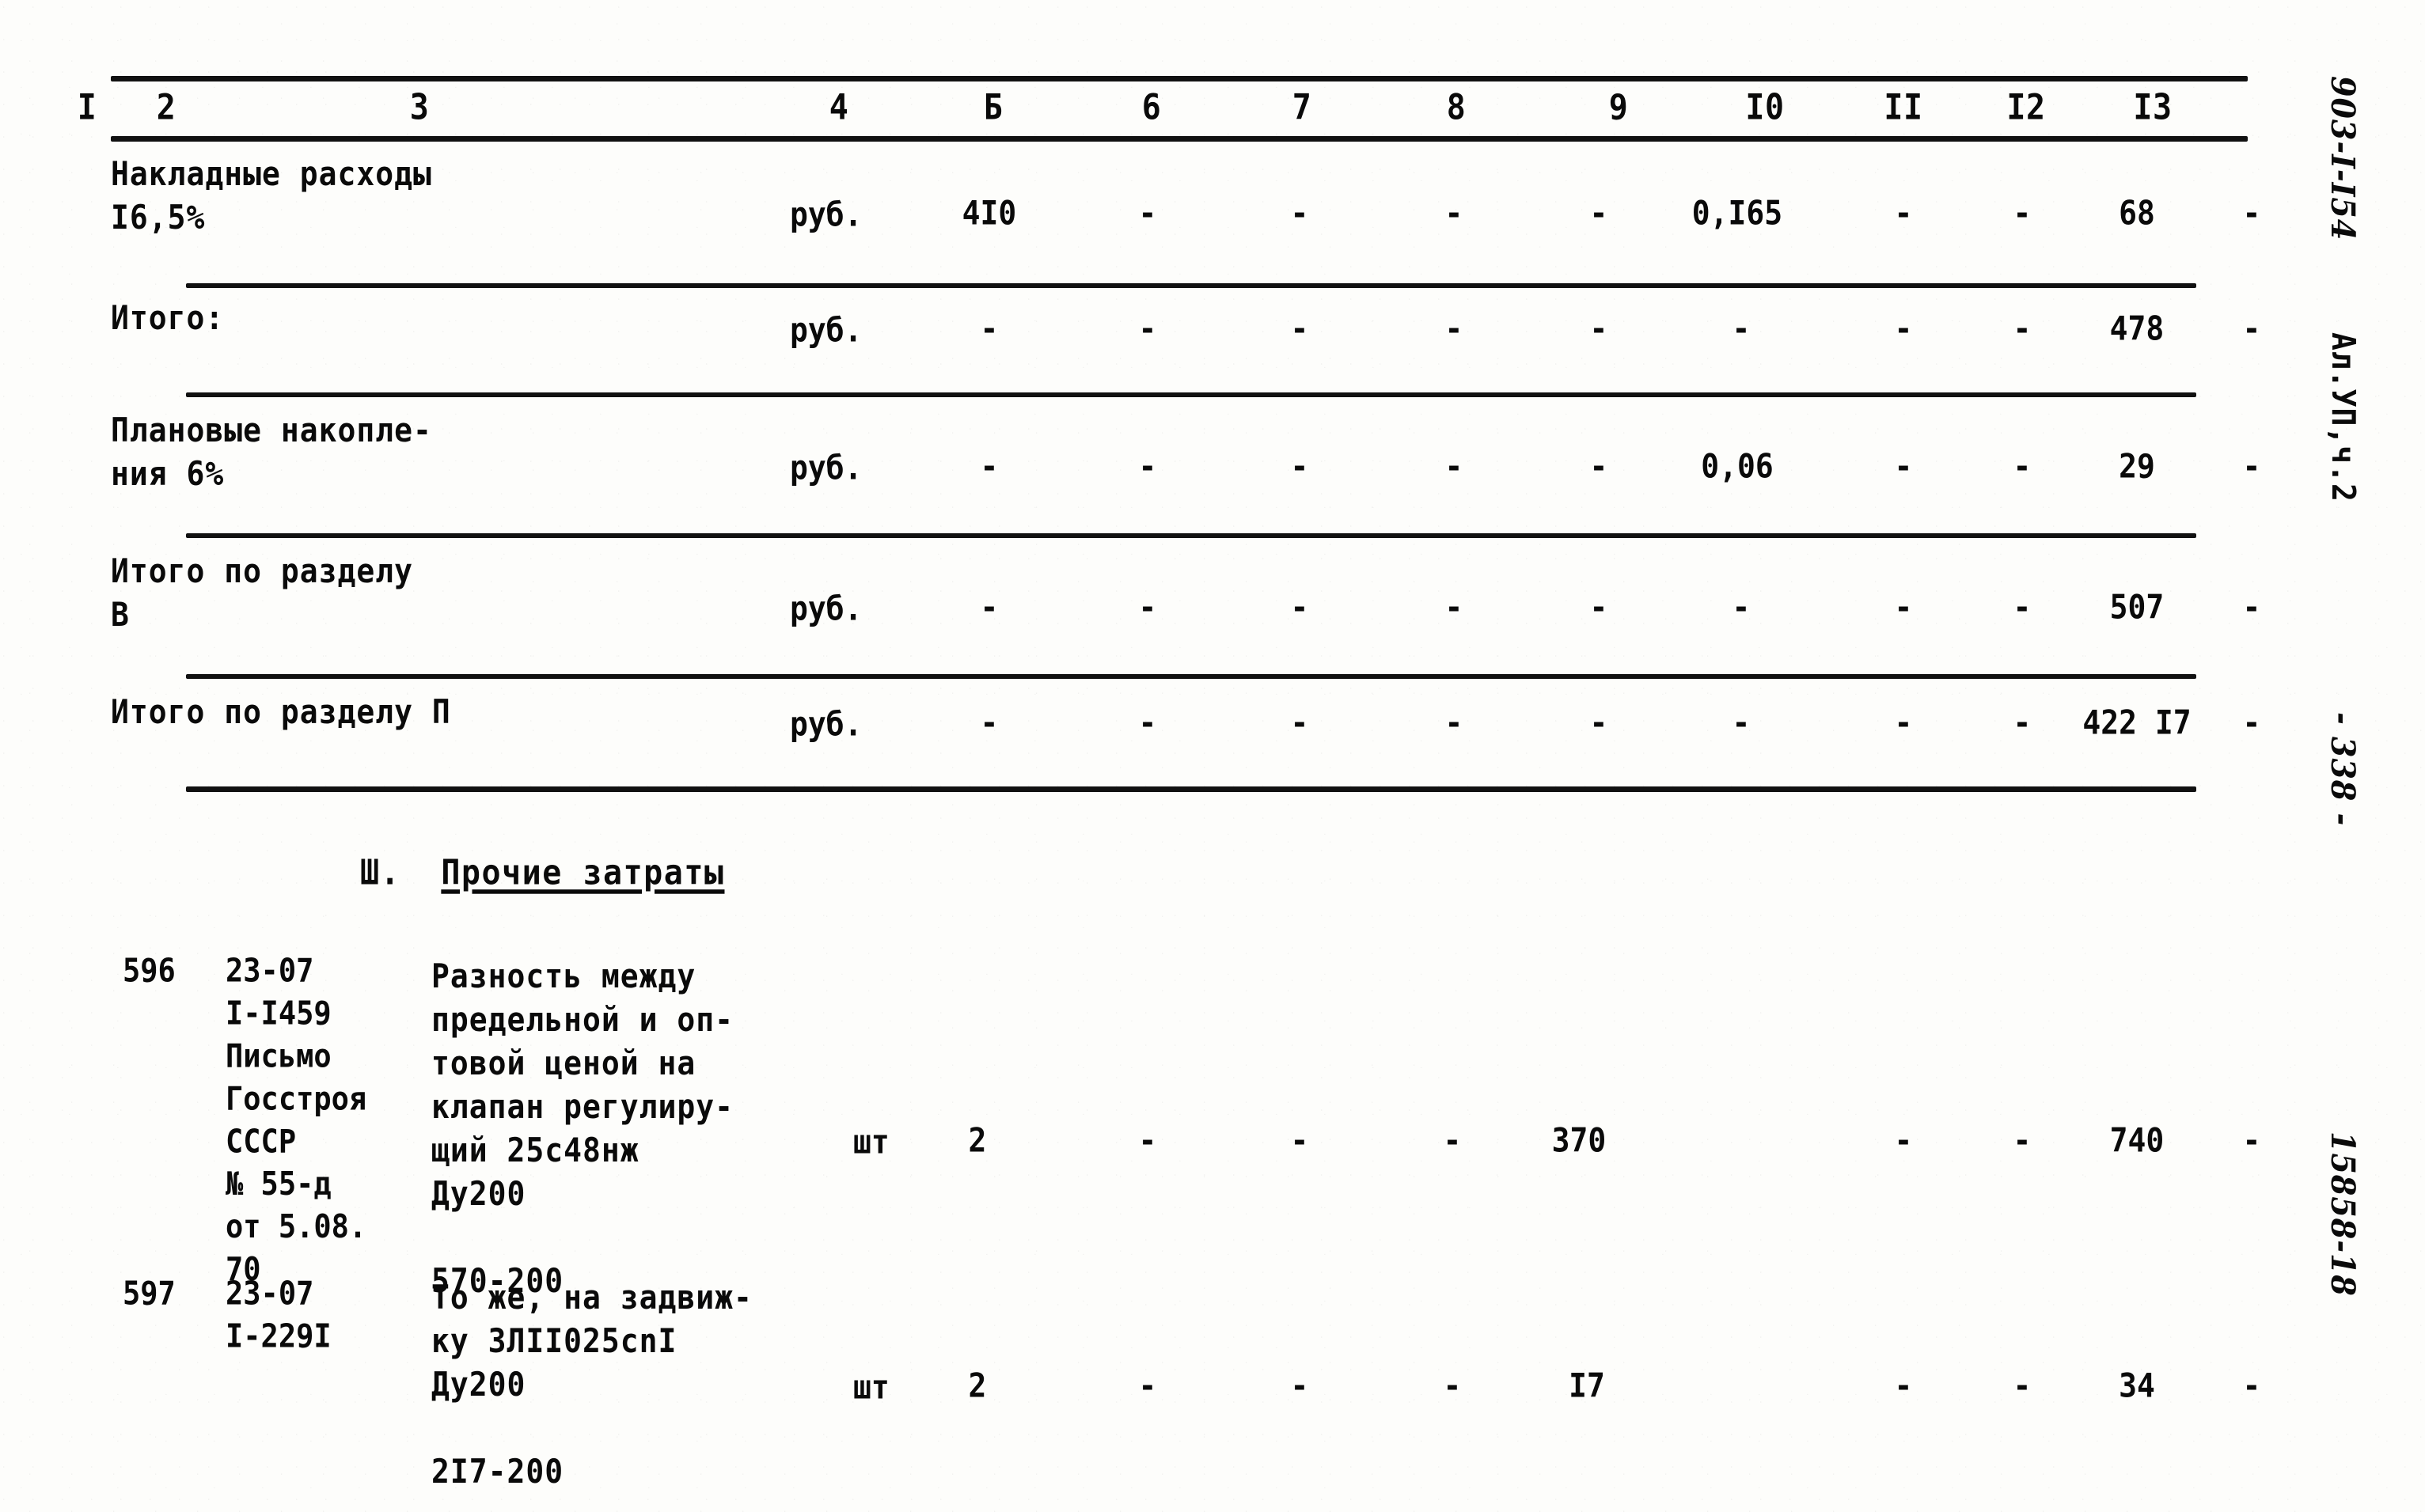  Describe the element at coordinates (381, 873) in the screenshot. I see `section-numeral: Ш.` at that location.